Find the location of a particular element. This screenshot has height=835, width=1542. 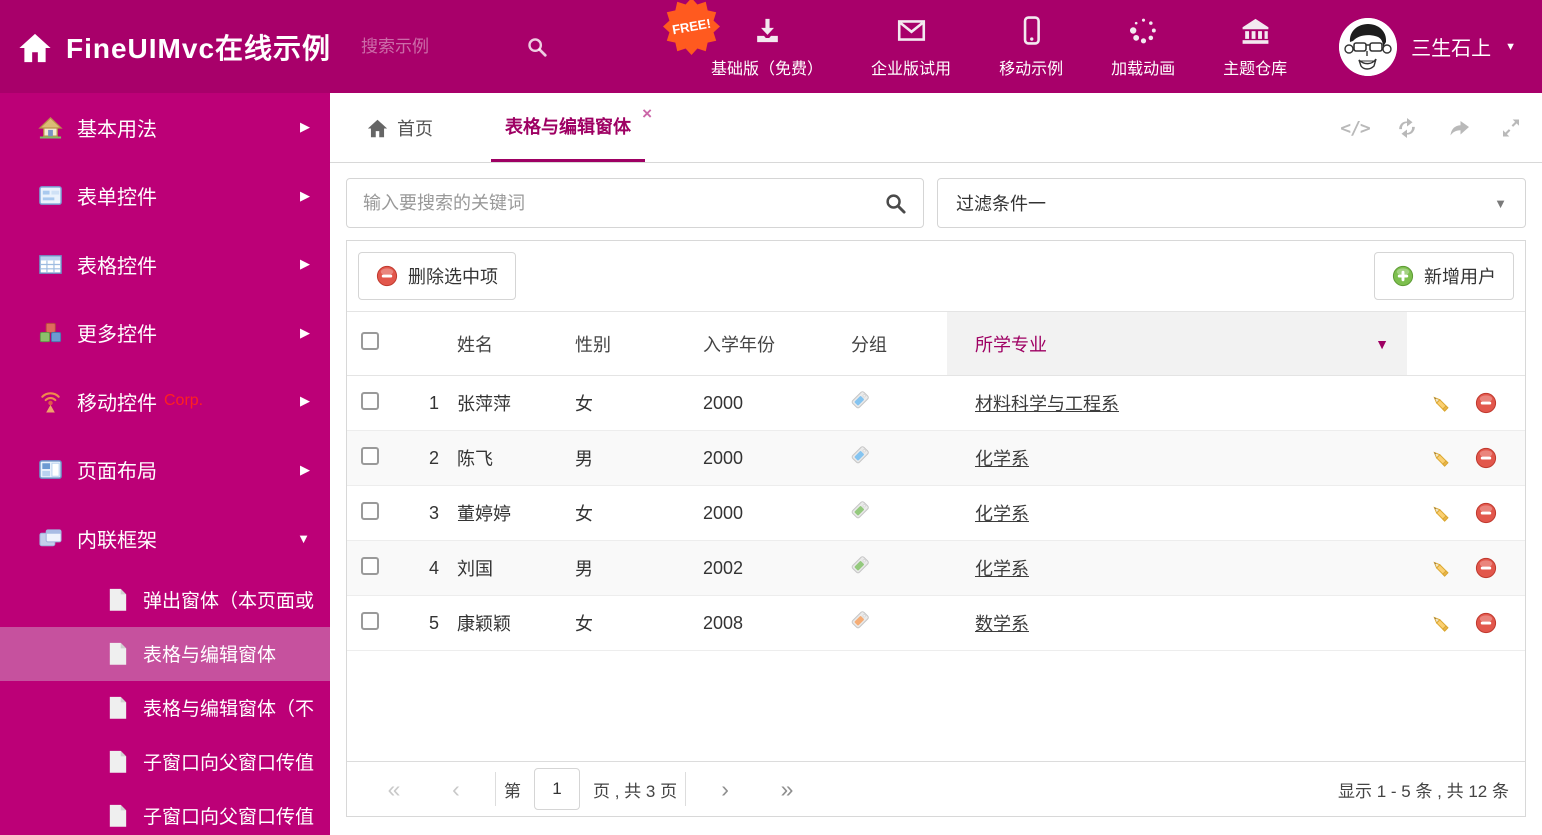

cell-name: 陈飞 is located at coordinates (475, 459).